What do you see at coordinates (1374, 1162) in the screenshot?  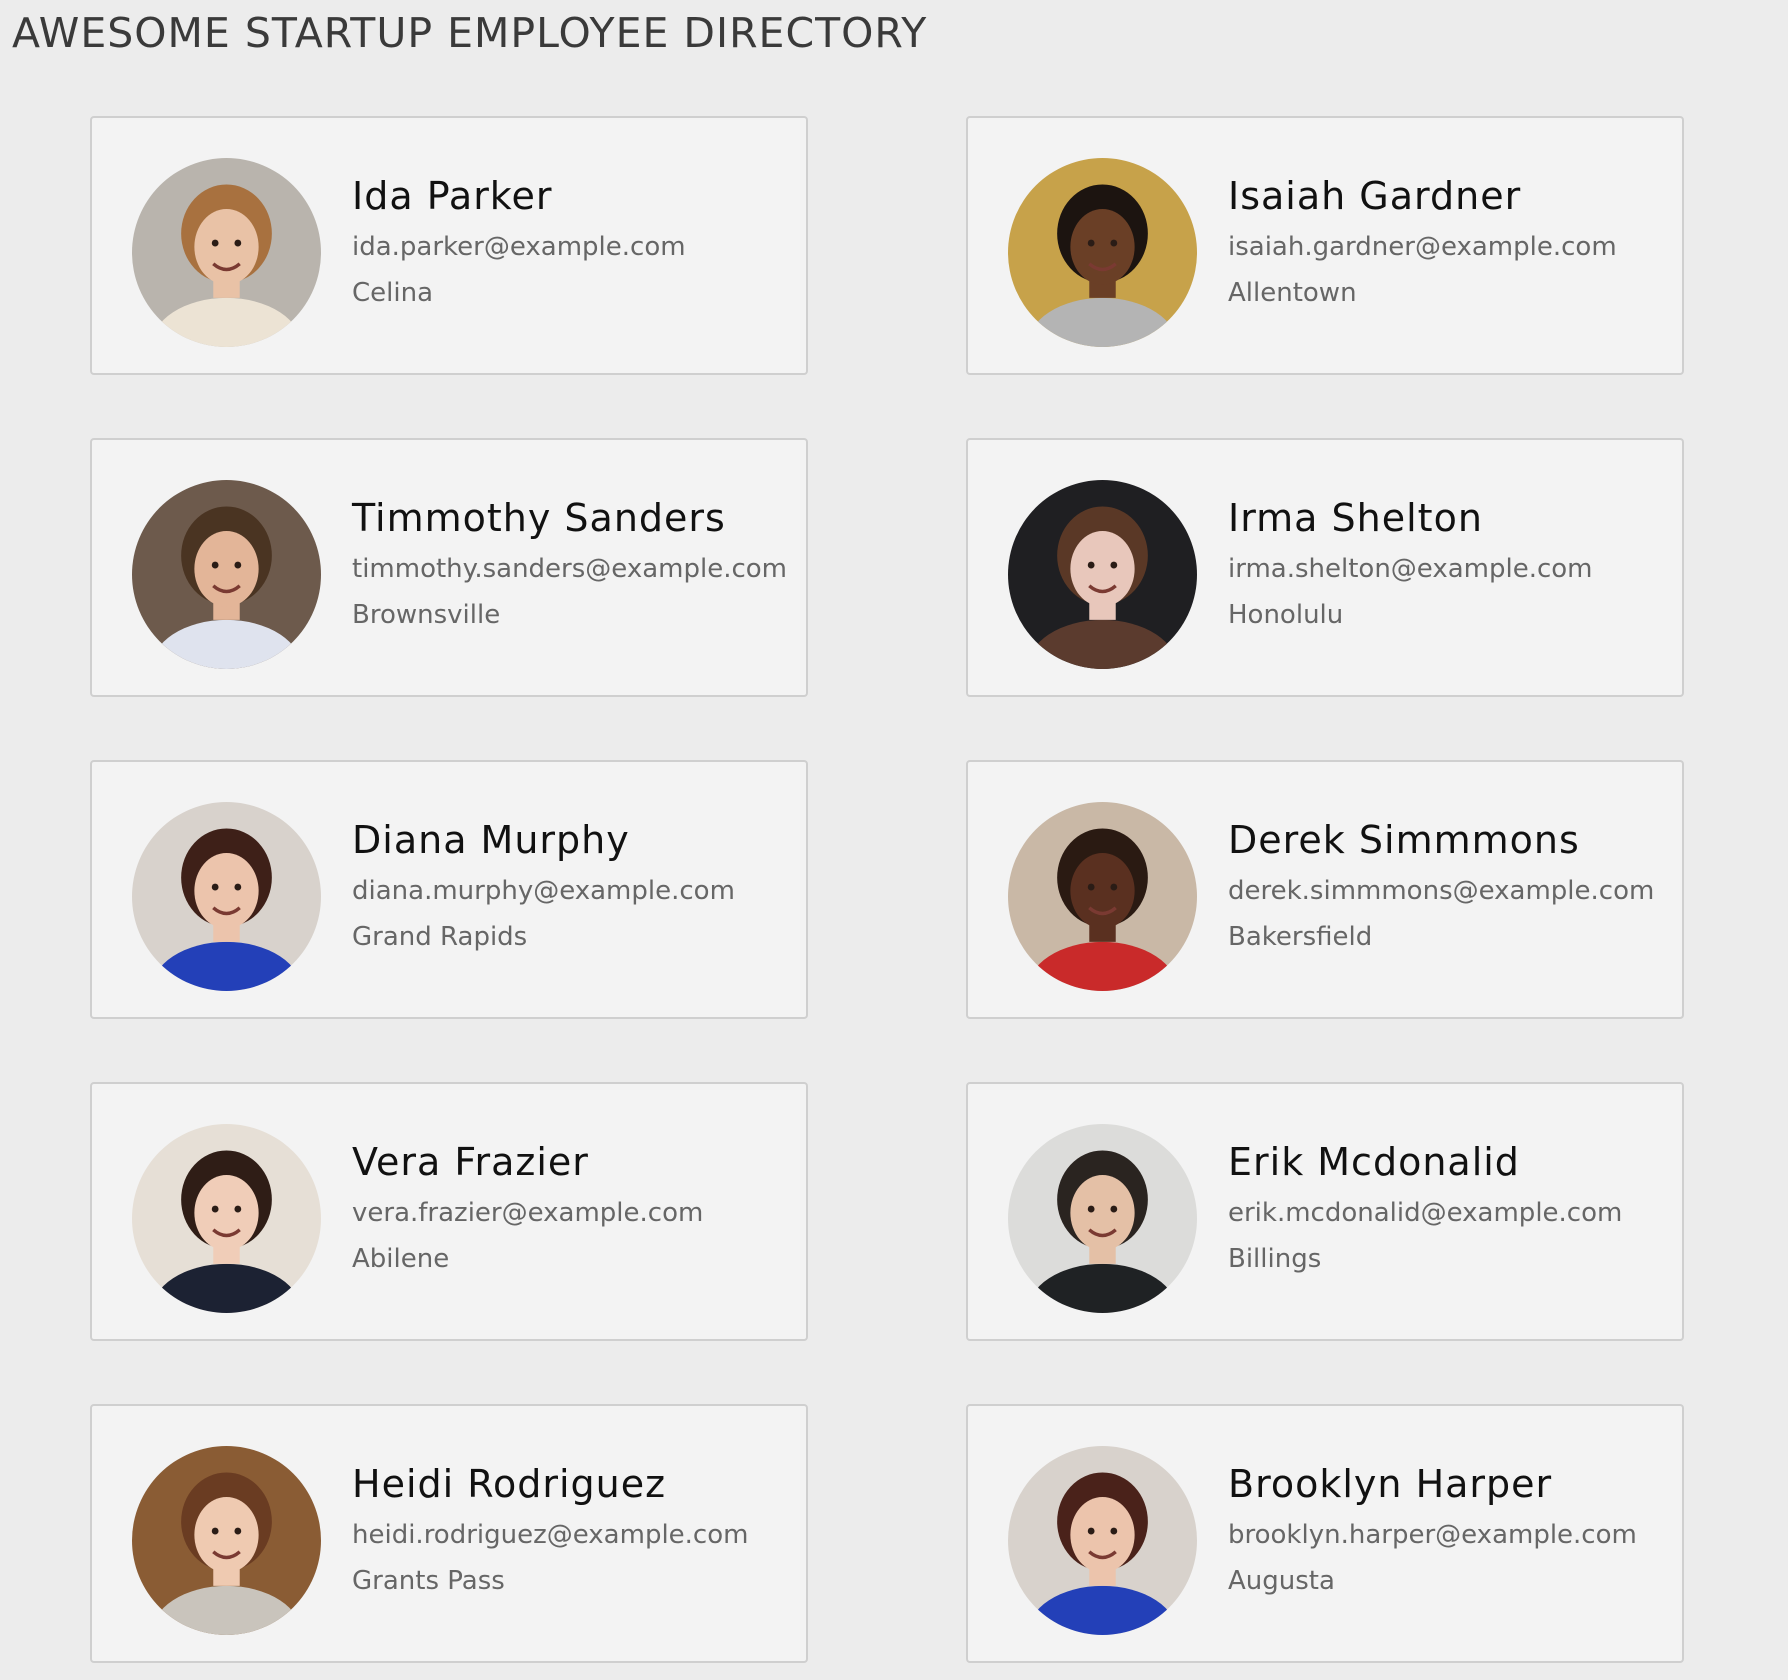 I see `employee-name: Erik Mcdonalid` at bounding box center [1374, 1162].